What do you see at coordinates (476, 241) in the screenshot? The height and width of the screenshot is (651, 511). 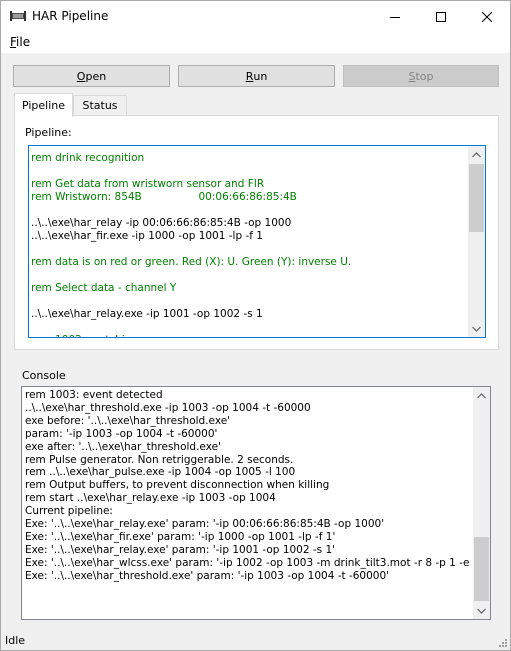 I see `pipeline-scrollbar` at bounding box center [476, 241].